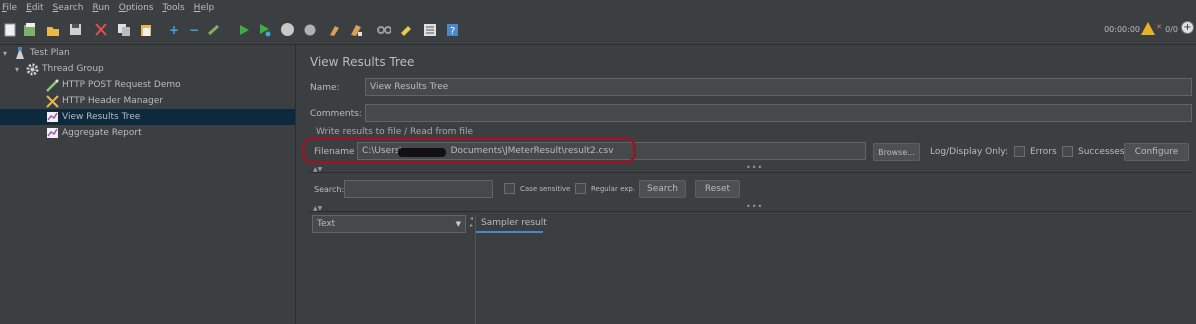 Image resolution: width=1196 pixels, height=324 pixels. Describe the element at coordinates (613, 189) in the screenshot. I see `regular-exp-label: Regular exp.` at that location.